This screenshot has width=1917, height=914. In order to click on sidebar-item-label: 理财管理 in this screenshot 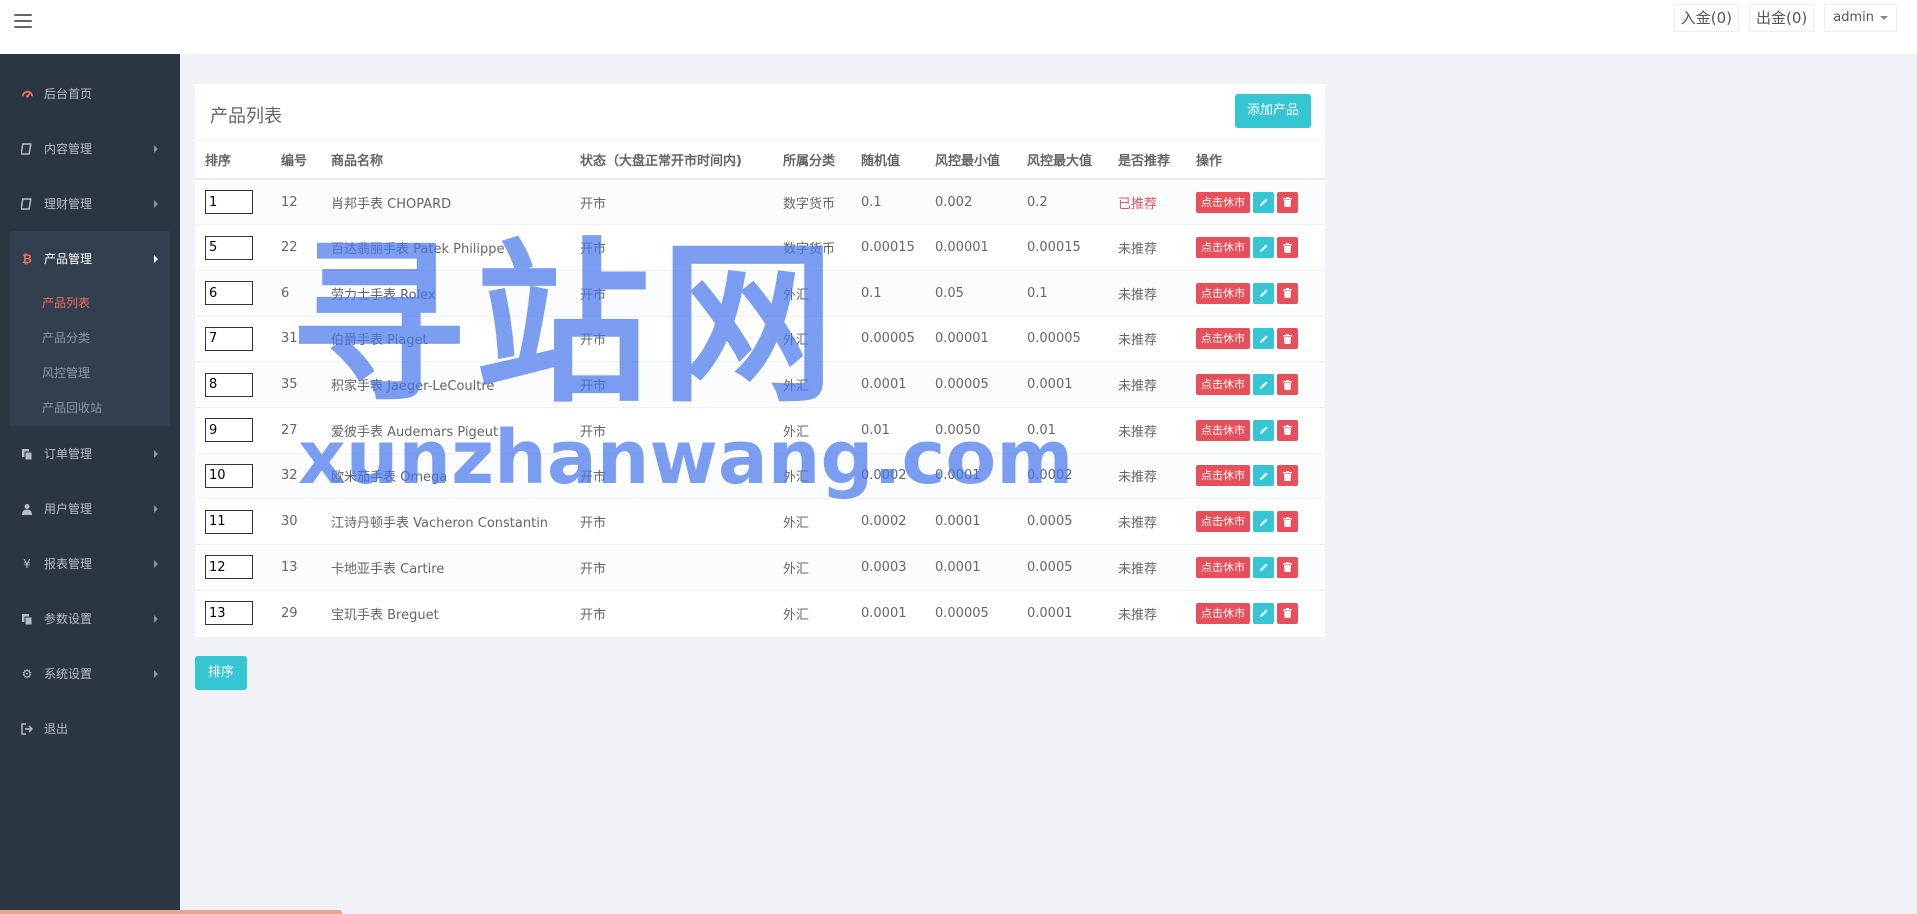, I will do `click(68, 204)`.